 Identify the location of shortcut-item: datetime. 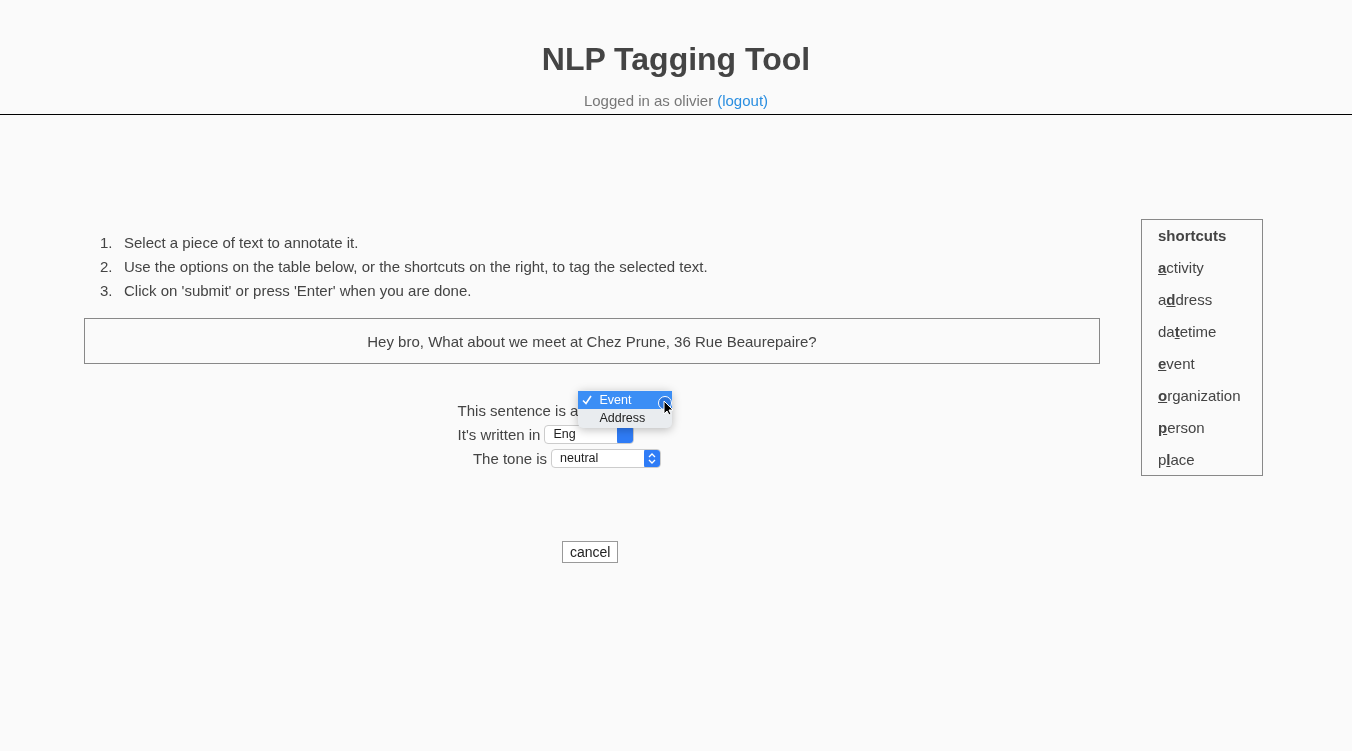
(1210, 338).